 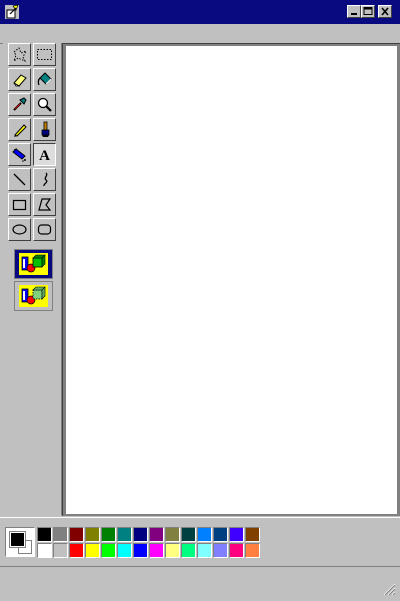 I want to click on eraser-icon, so click(x=20, y=80).